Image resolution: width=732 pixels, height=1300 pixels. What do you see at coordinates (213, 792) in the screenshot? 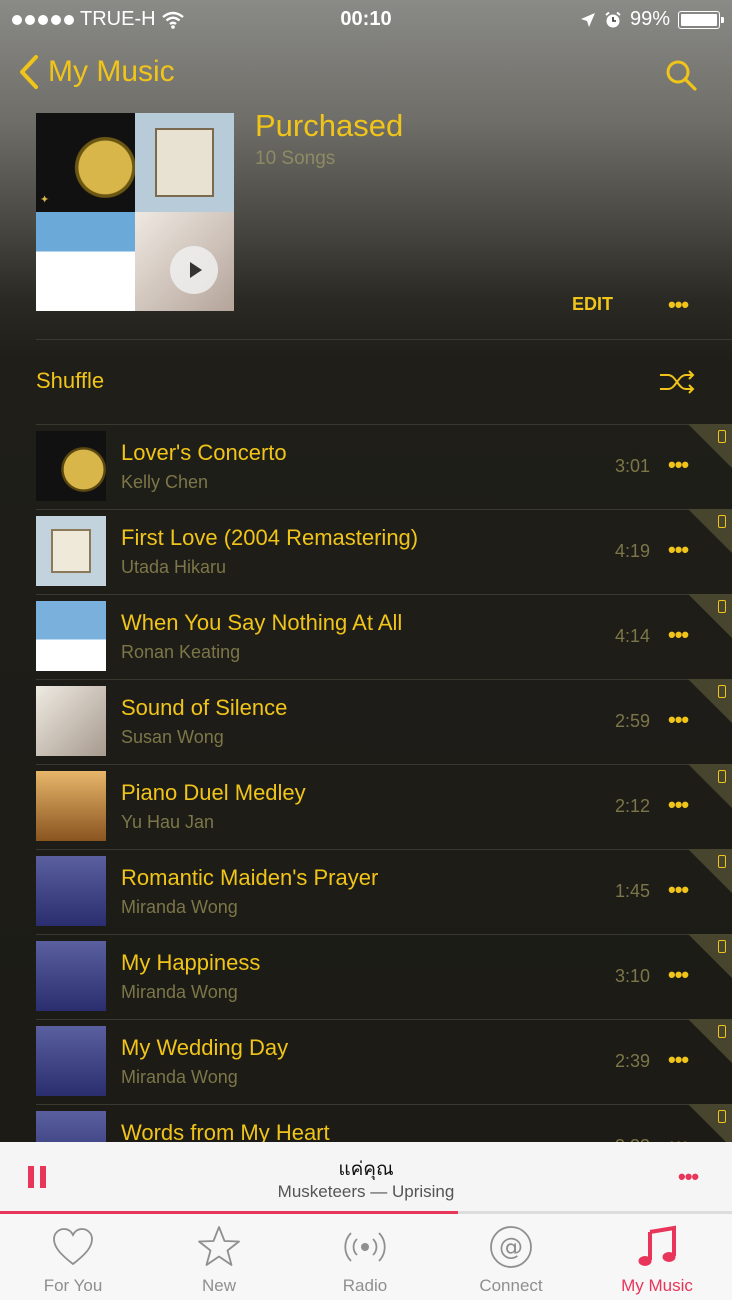
I see `song-title: Piano Duel Medley` at bounding box center [213, 792].